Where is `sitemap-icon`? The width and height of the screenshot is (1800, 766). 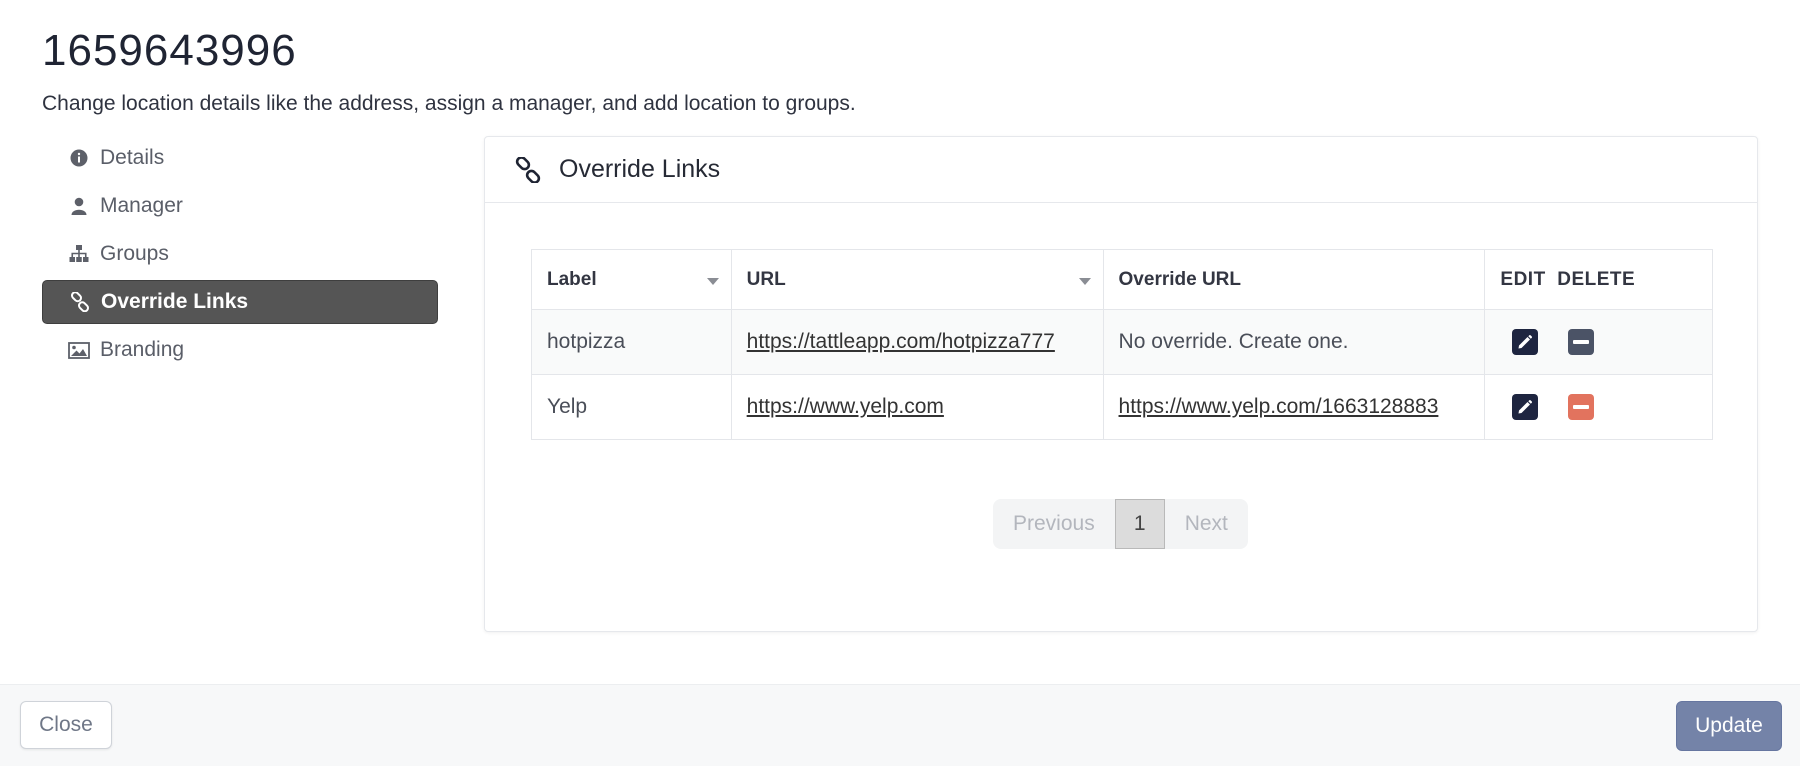
sitemap-icon is located at coordinates (79, 254).